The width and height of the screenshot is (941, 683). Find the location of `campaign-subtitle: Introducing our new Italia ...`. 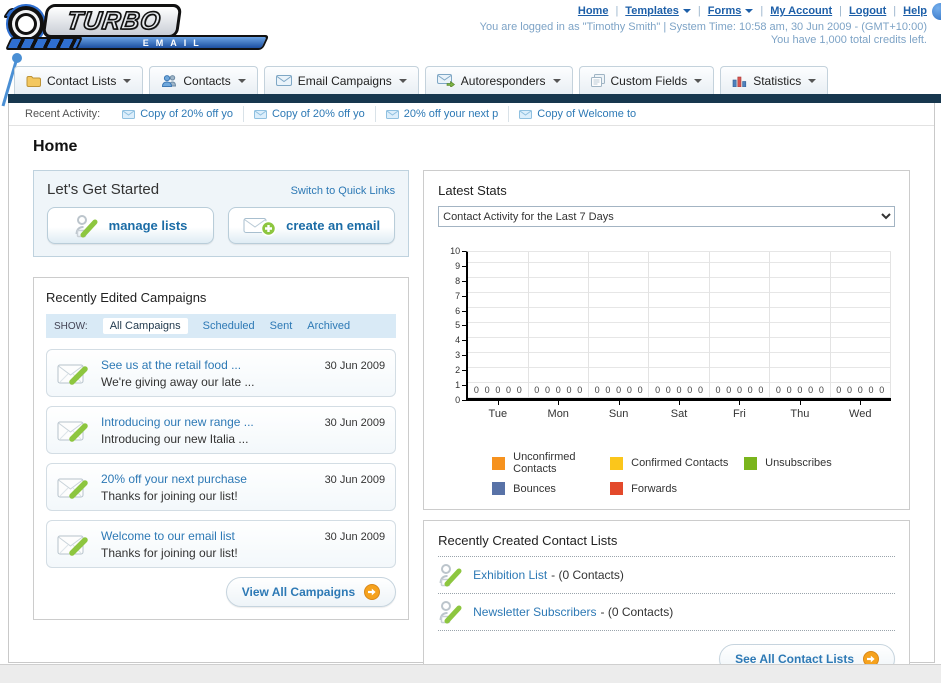

campaign-subtitle: Introducing our new Italia ... is located at coordinates (175, 438).